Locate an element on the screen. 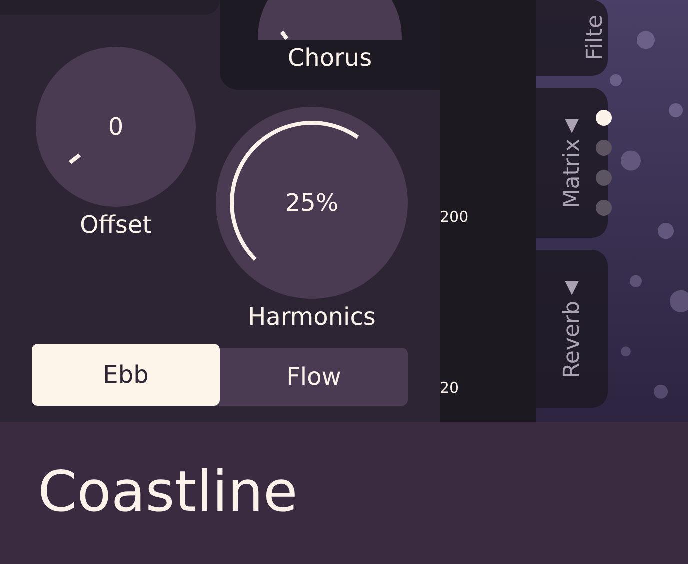 This screenshot has width=688, height=564. chorus-knob is located at coordinates (330, 20).